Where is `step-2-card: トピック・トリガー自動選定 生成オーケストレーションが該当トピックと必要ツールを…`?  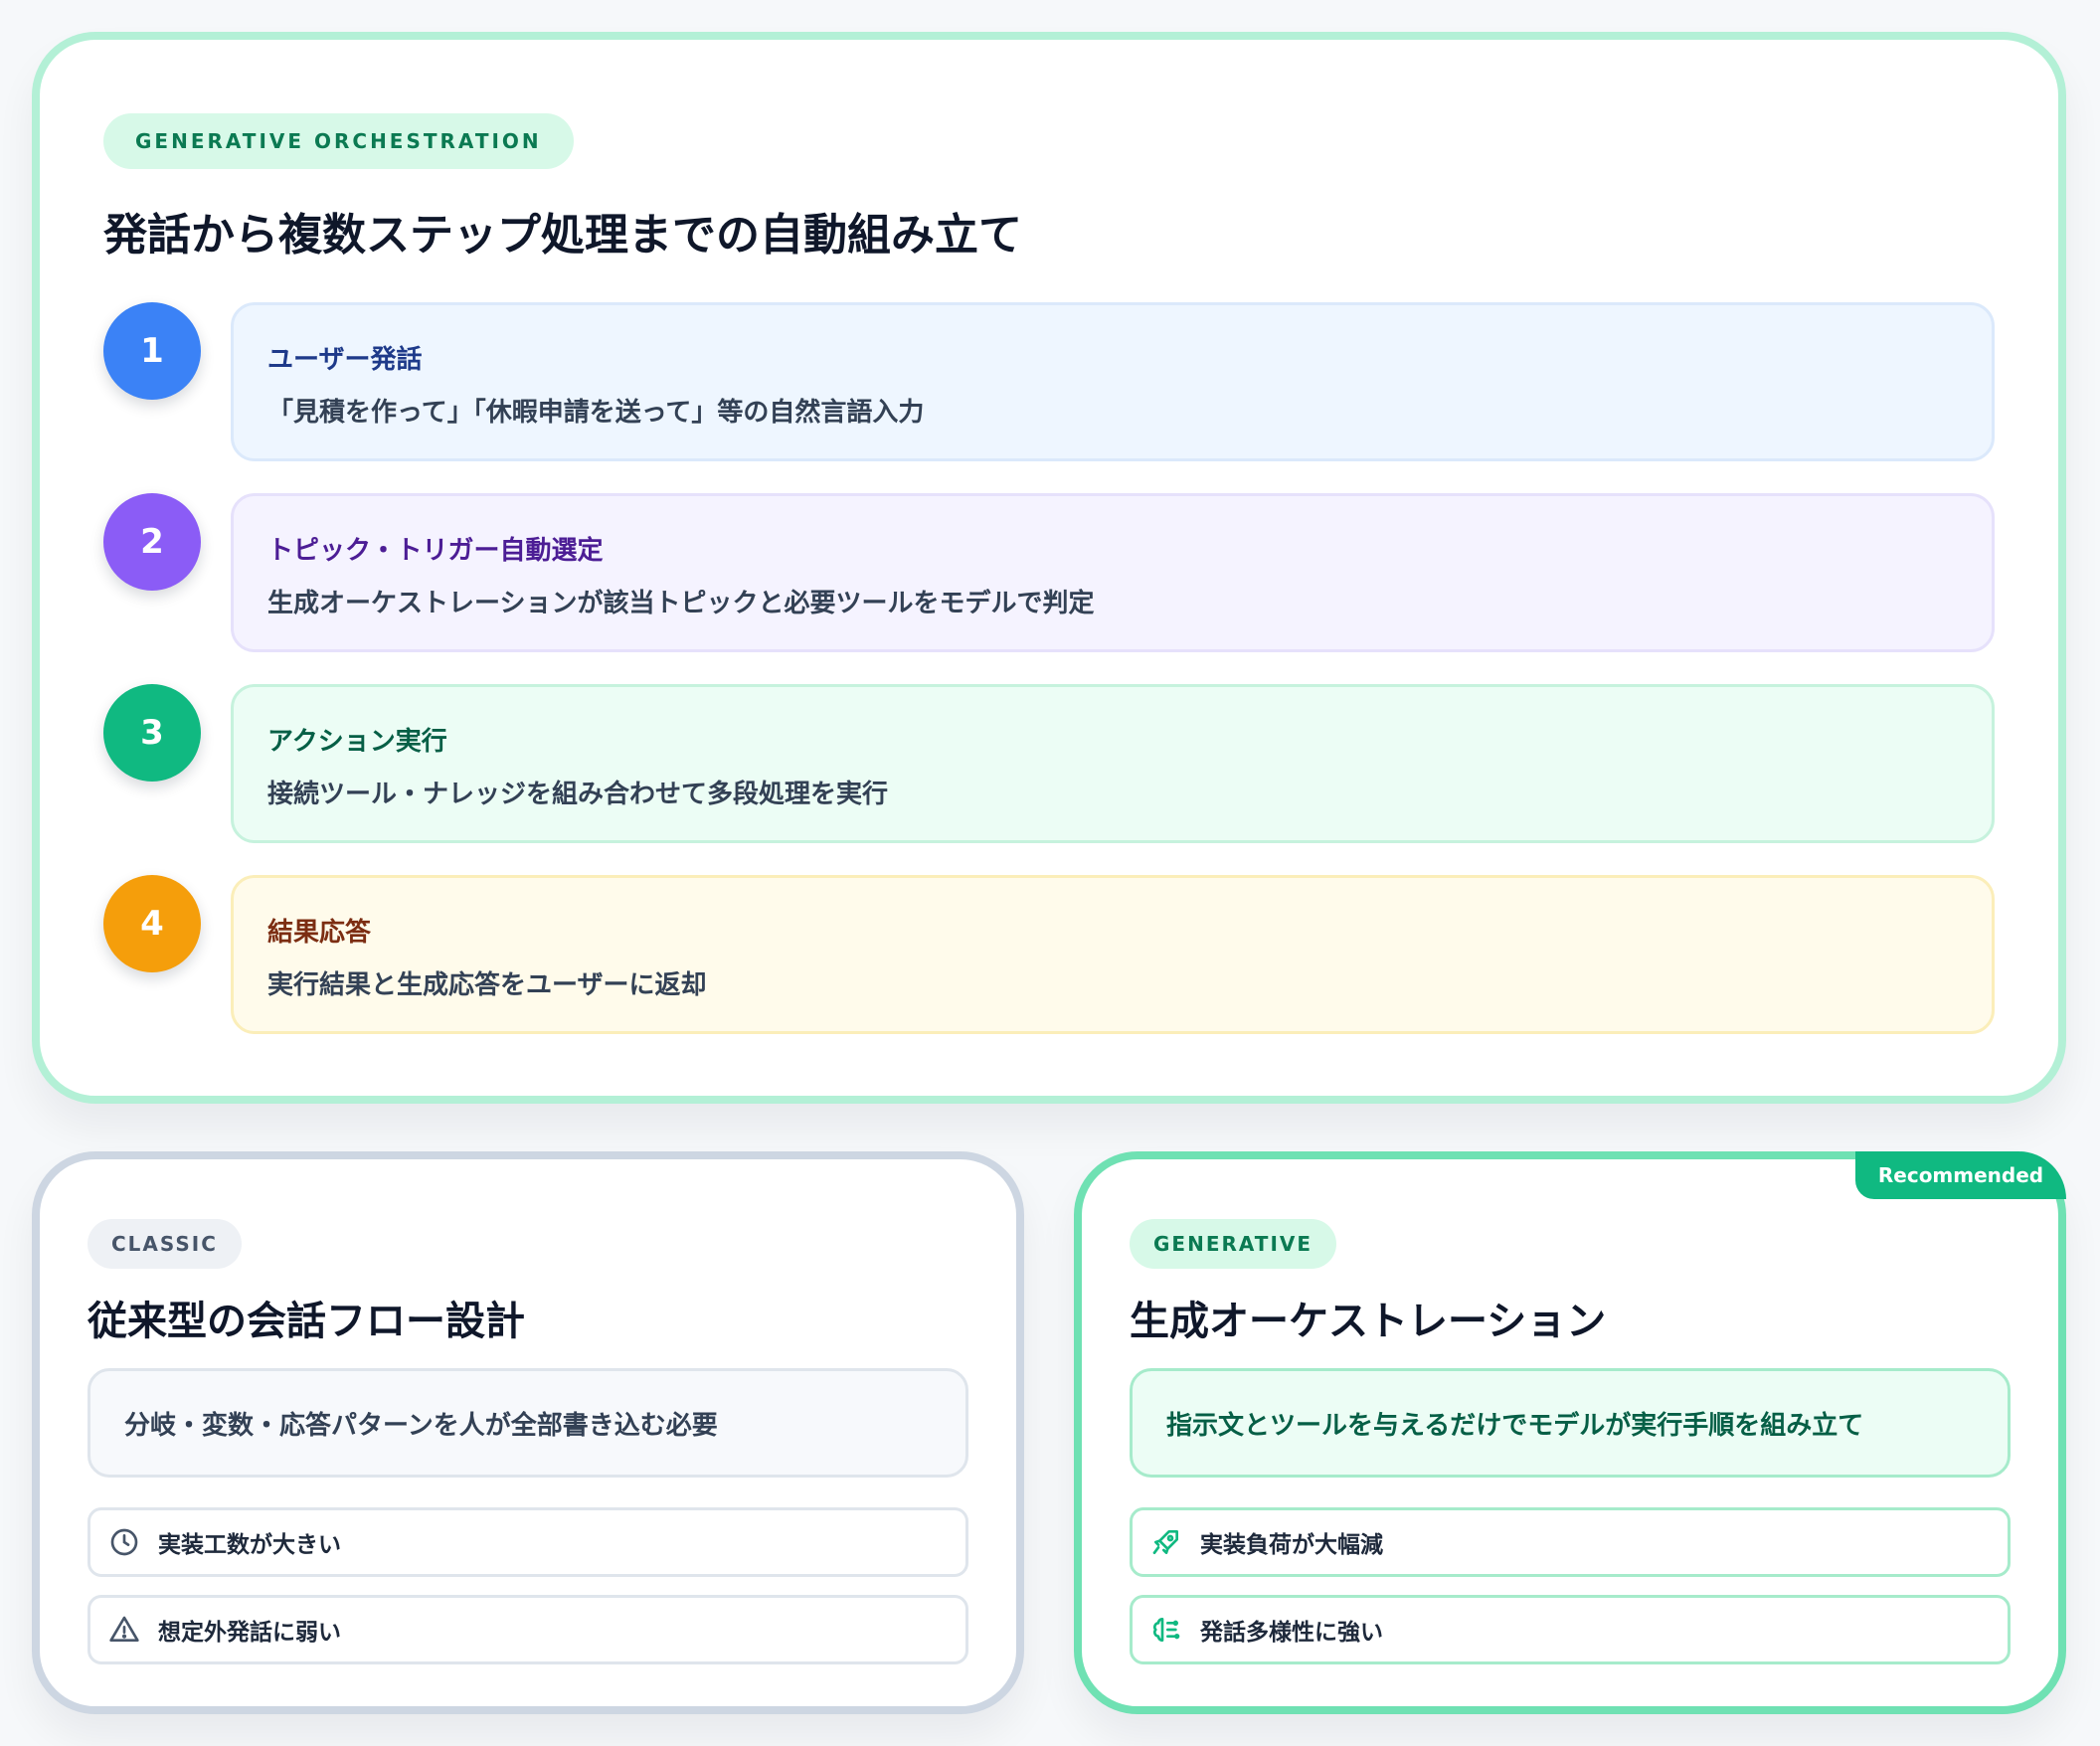
step-2-card: トピック・トリガー自動選定 生成オーケストレーションが該当トピックと必要ツールを… is located at coordinates (1113, 572).